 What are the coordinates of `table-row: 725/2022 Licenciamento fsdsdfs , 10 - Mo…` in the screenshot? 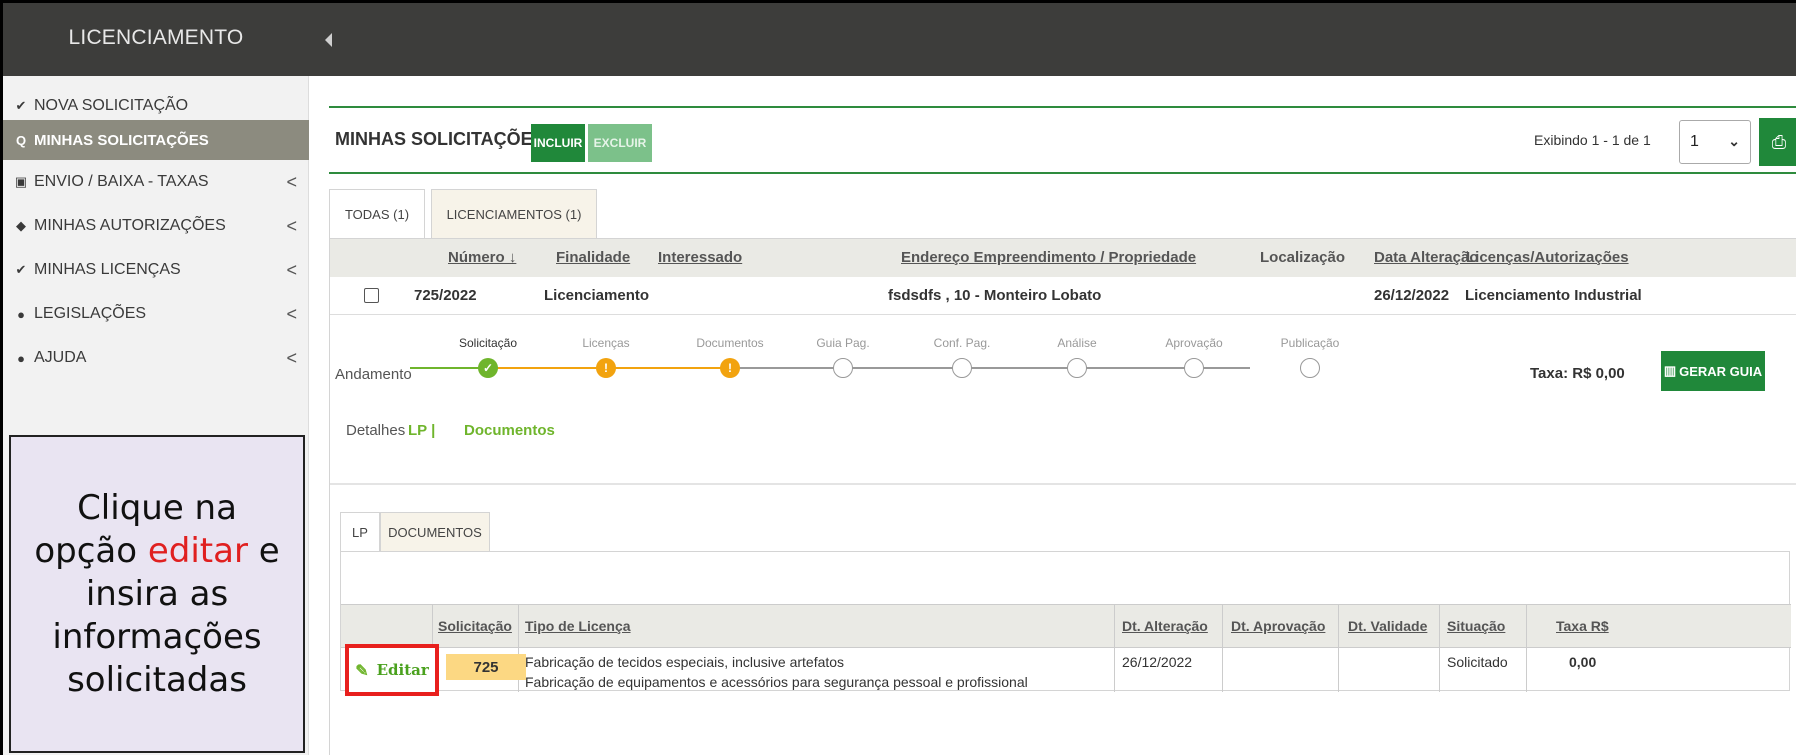 It's located at (1063, 296).